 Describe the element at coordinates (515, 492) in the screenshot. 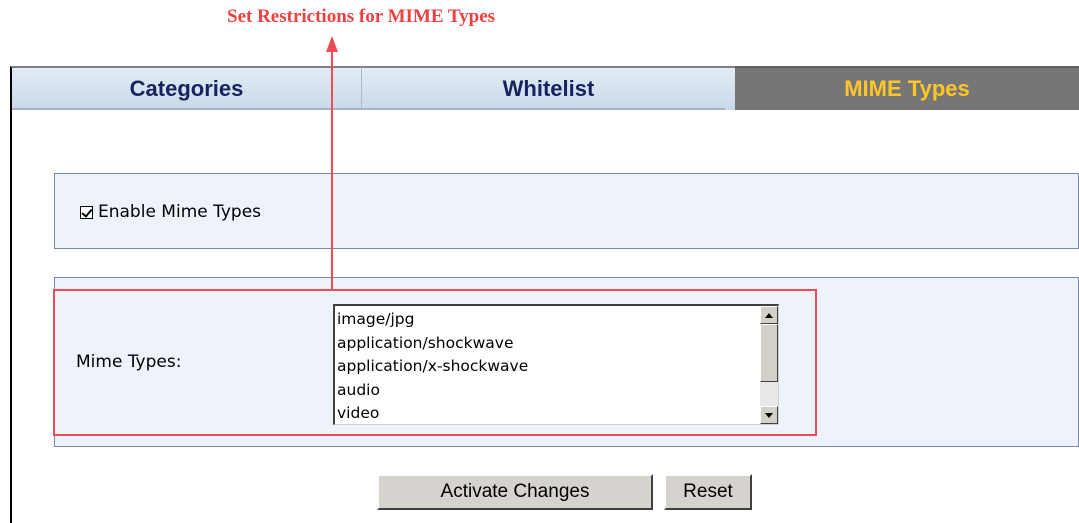

I see `activate-changes-button: Activate Changes` at that location.